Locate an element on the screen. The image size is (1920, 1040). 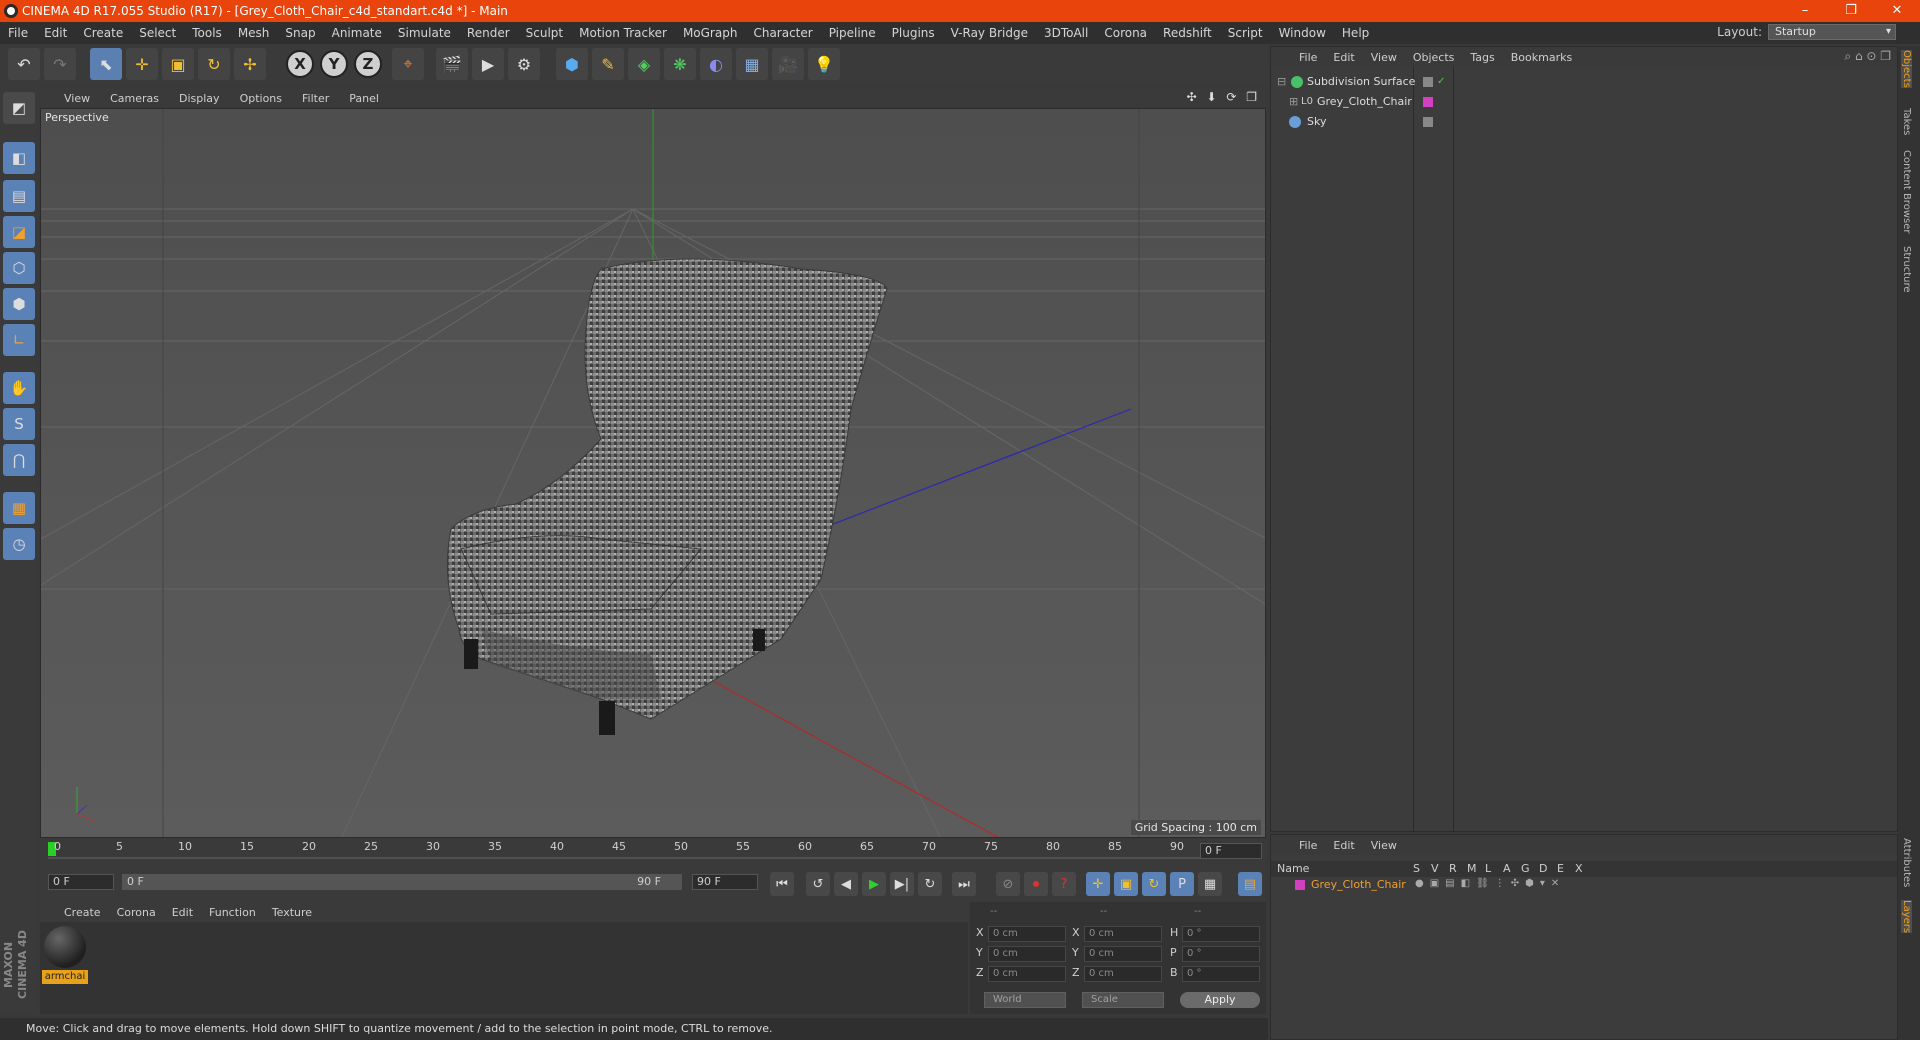
object-row-subdivision-surface: ⊟ Subdivision Surface ✓ is located at coordinates (1585, 82).